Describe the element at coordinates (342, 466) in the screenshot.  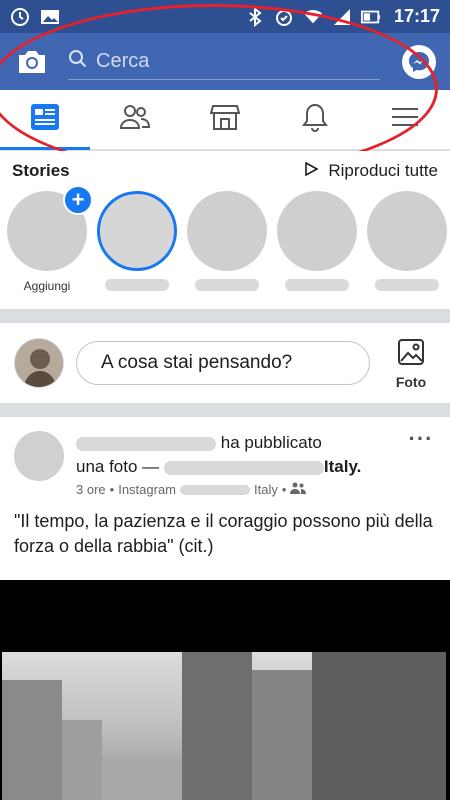
I see `post-line2-suffix: Italy.` at that location.